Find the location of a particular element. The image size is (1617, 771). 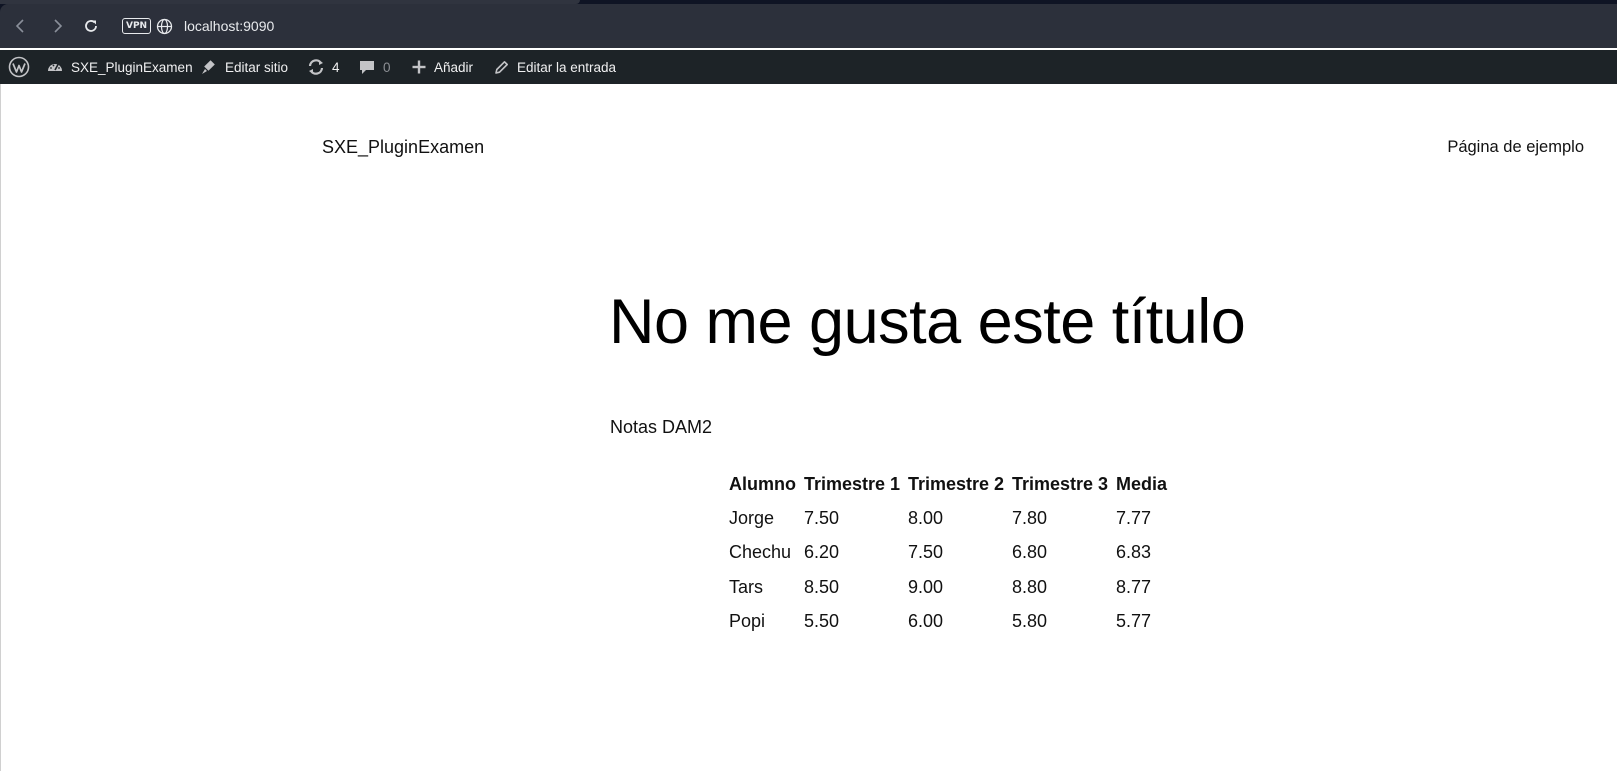

url-field: localhost:9090 is located at coordinates (229, 26).